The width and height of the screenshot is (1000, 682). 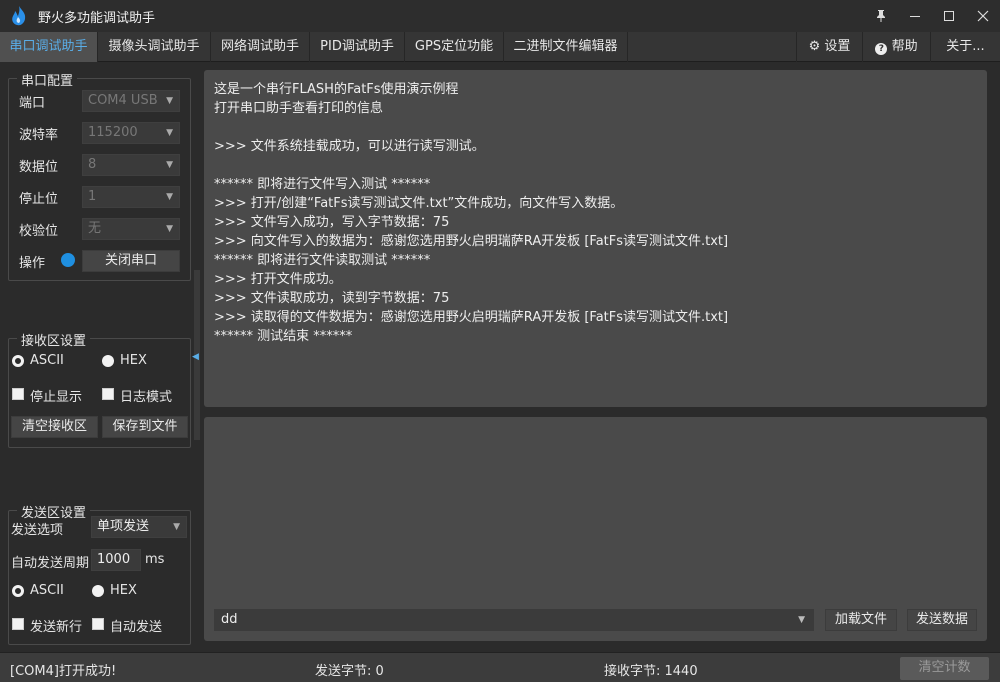 I want to click on send-data-button: 发送数据, so click(x=942, y=620).